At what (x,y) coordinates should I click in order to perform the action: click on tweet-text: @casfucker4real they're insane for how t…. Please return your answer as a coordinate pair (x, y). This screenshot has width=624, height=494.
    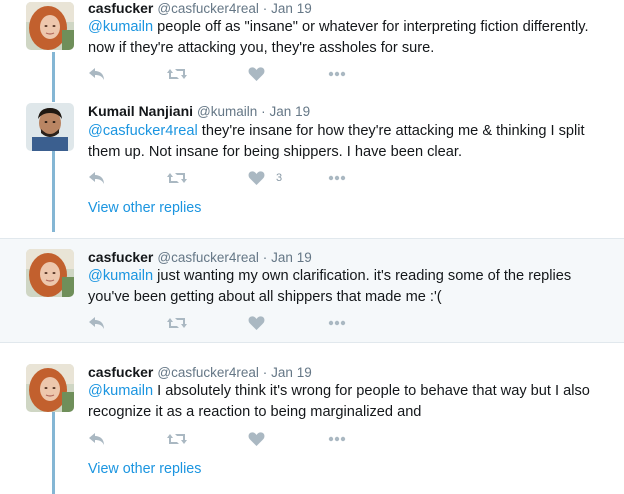
    Looking at the image, I should click on (350, 142).